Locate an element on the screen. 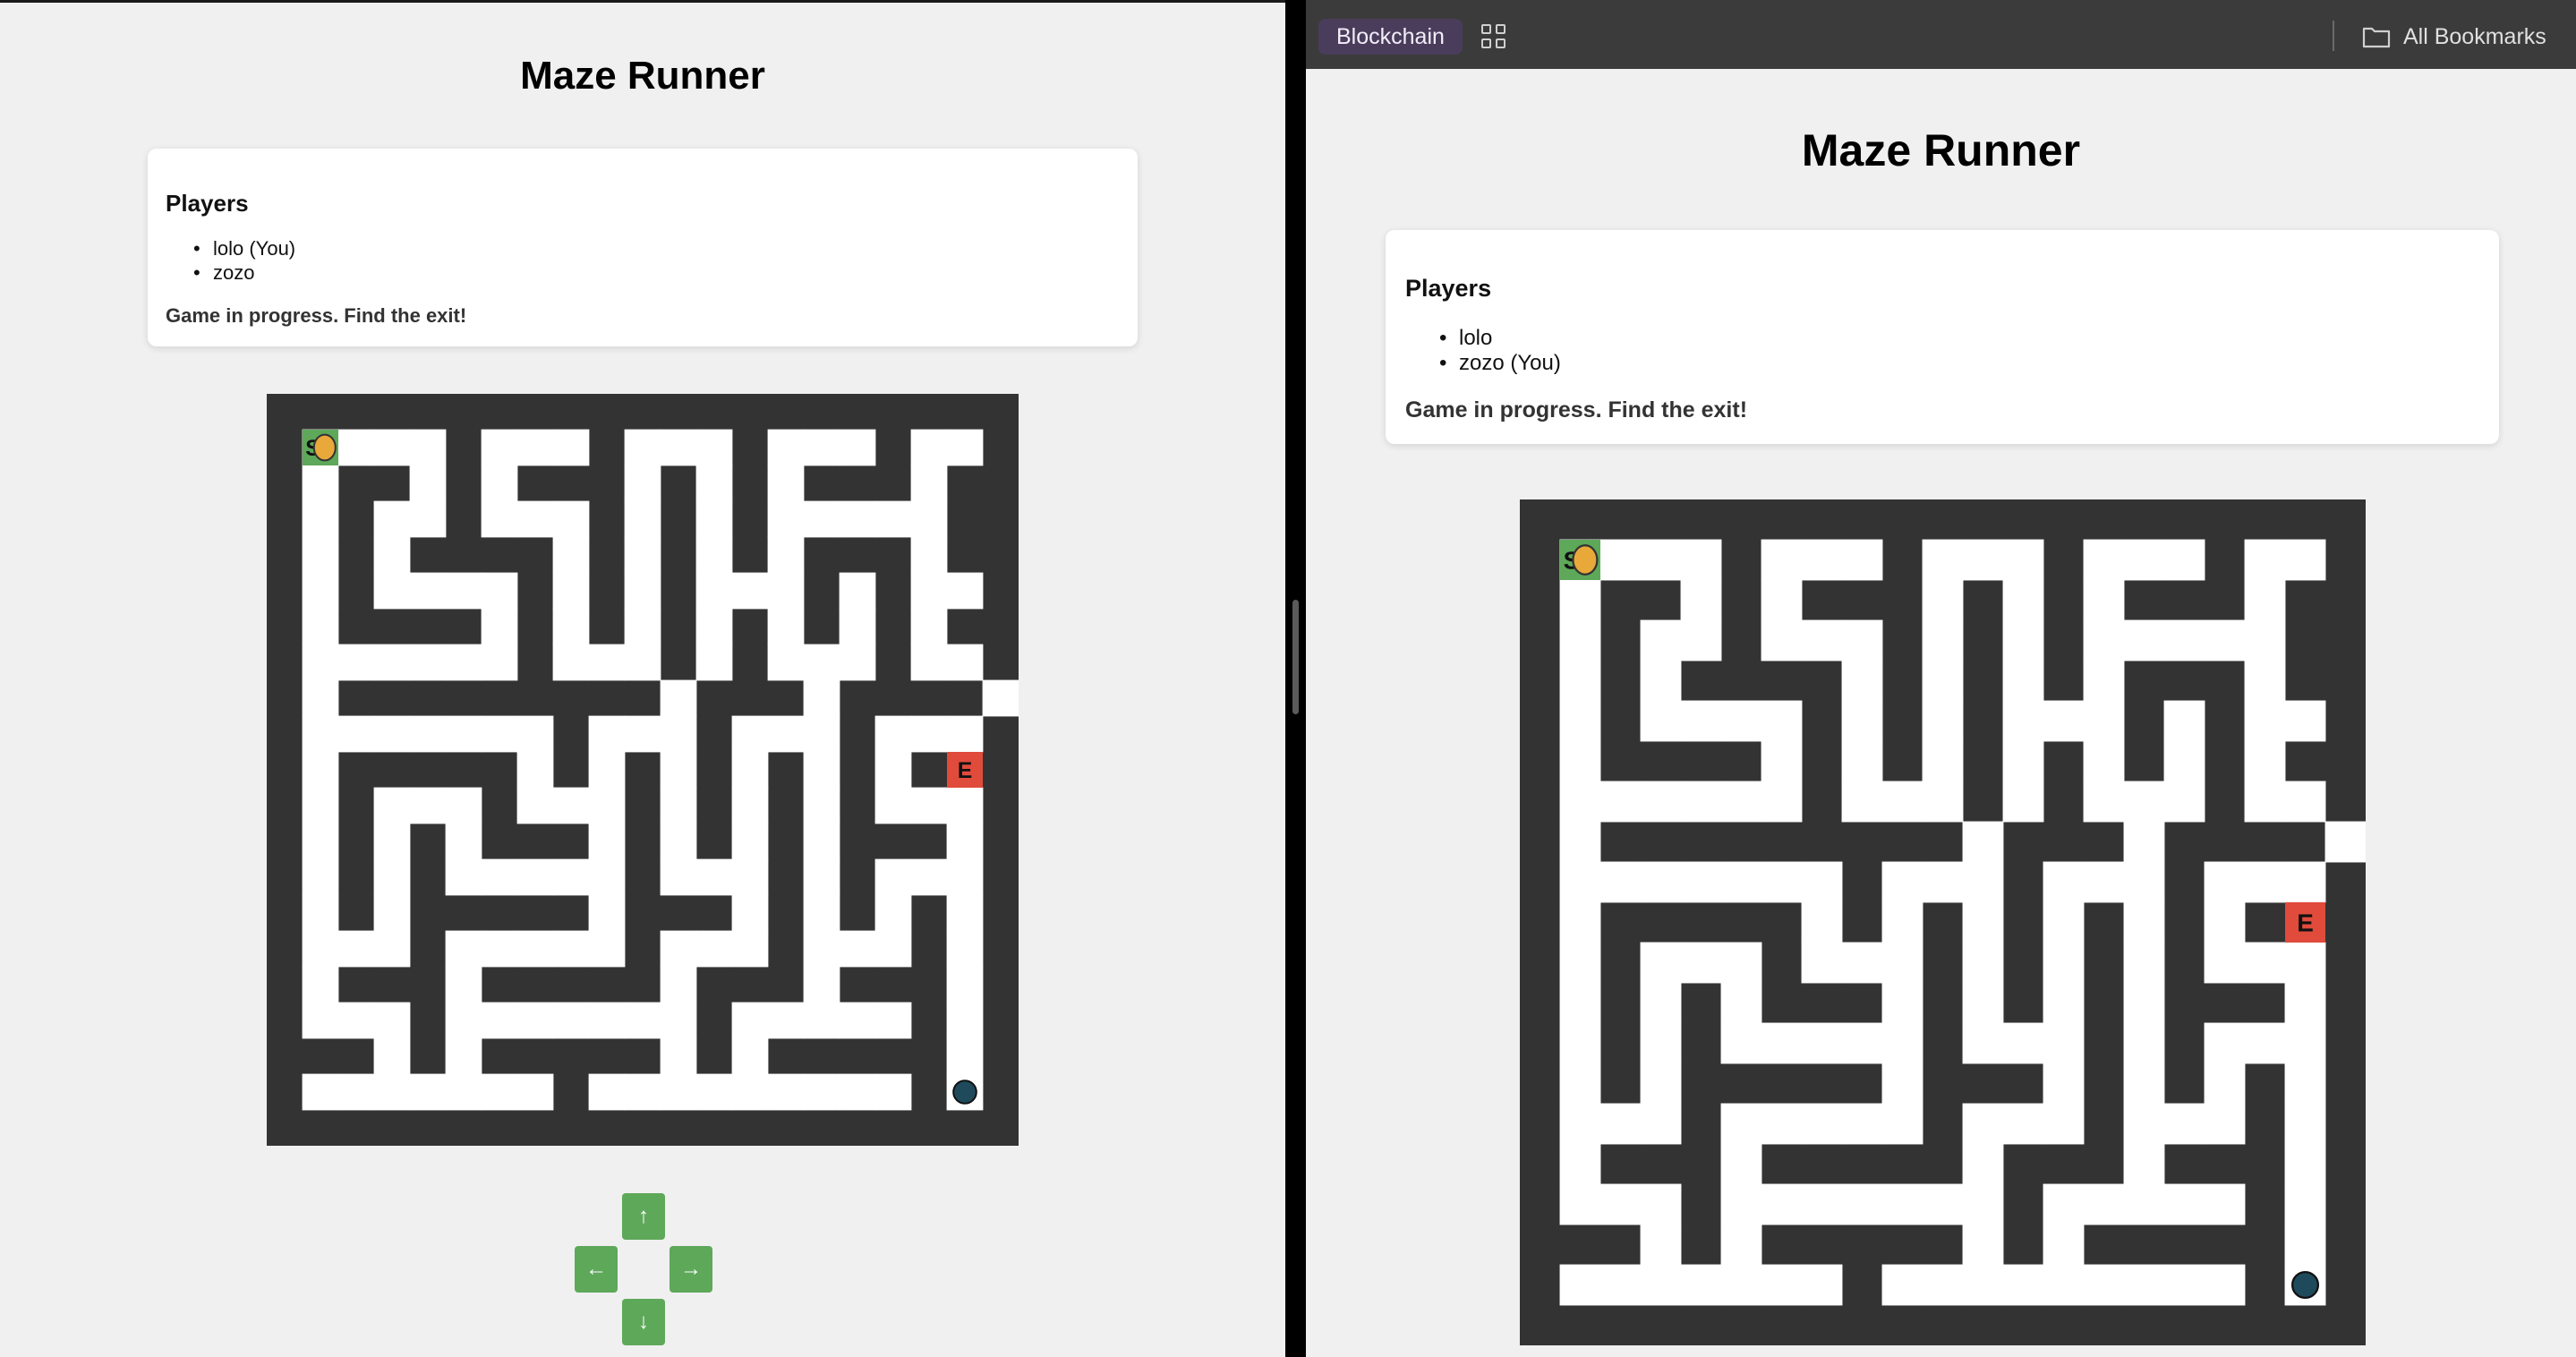 The height and width of the screenshot is (1357, 2576). move-down-button: ↓ is located at coordinates (643, 1322).